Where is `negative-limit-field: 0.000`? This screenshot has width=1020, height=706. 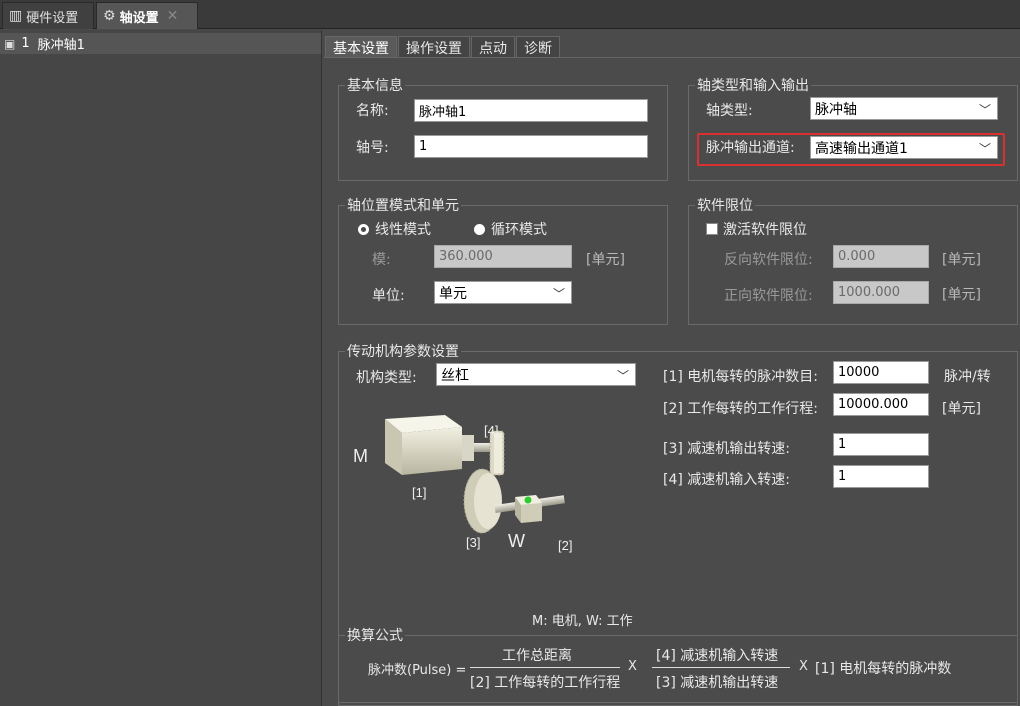 negative-limit-field: 0.000 is located at coordinates (881, 256).